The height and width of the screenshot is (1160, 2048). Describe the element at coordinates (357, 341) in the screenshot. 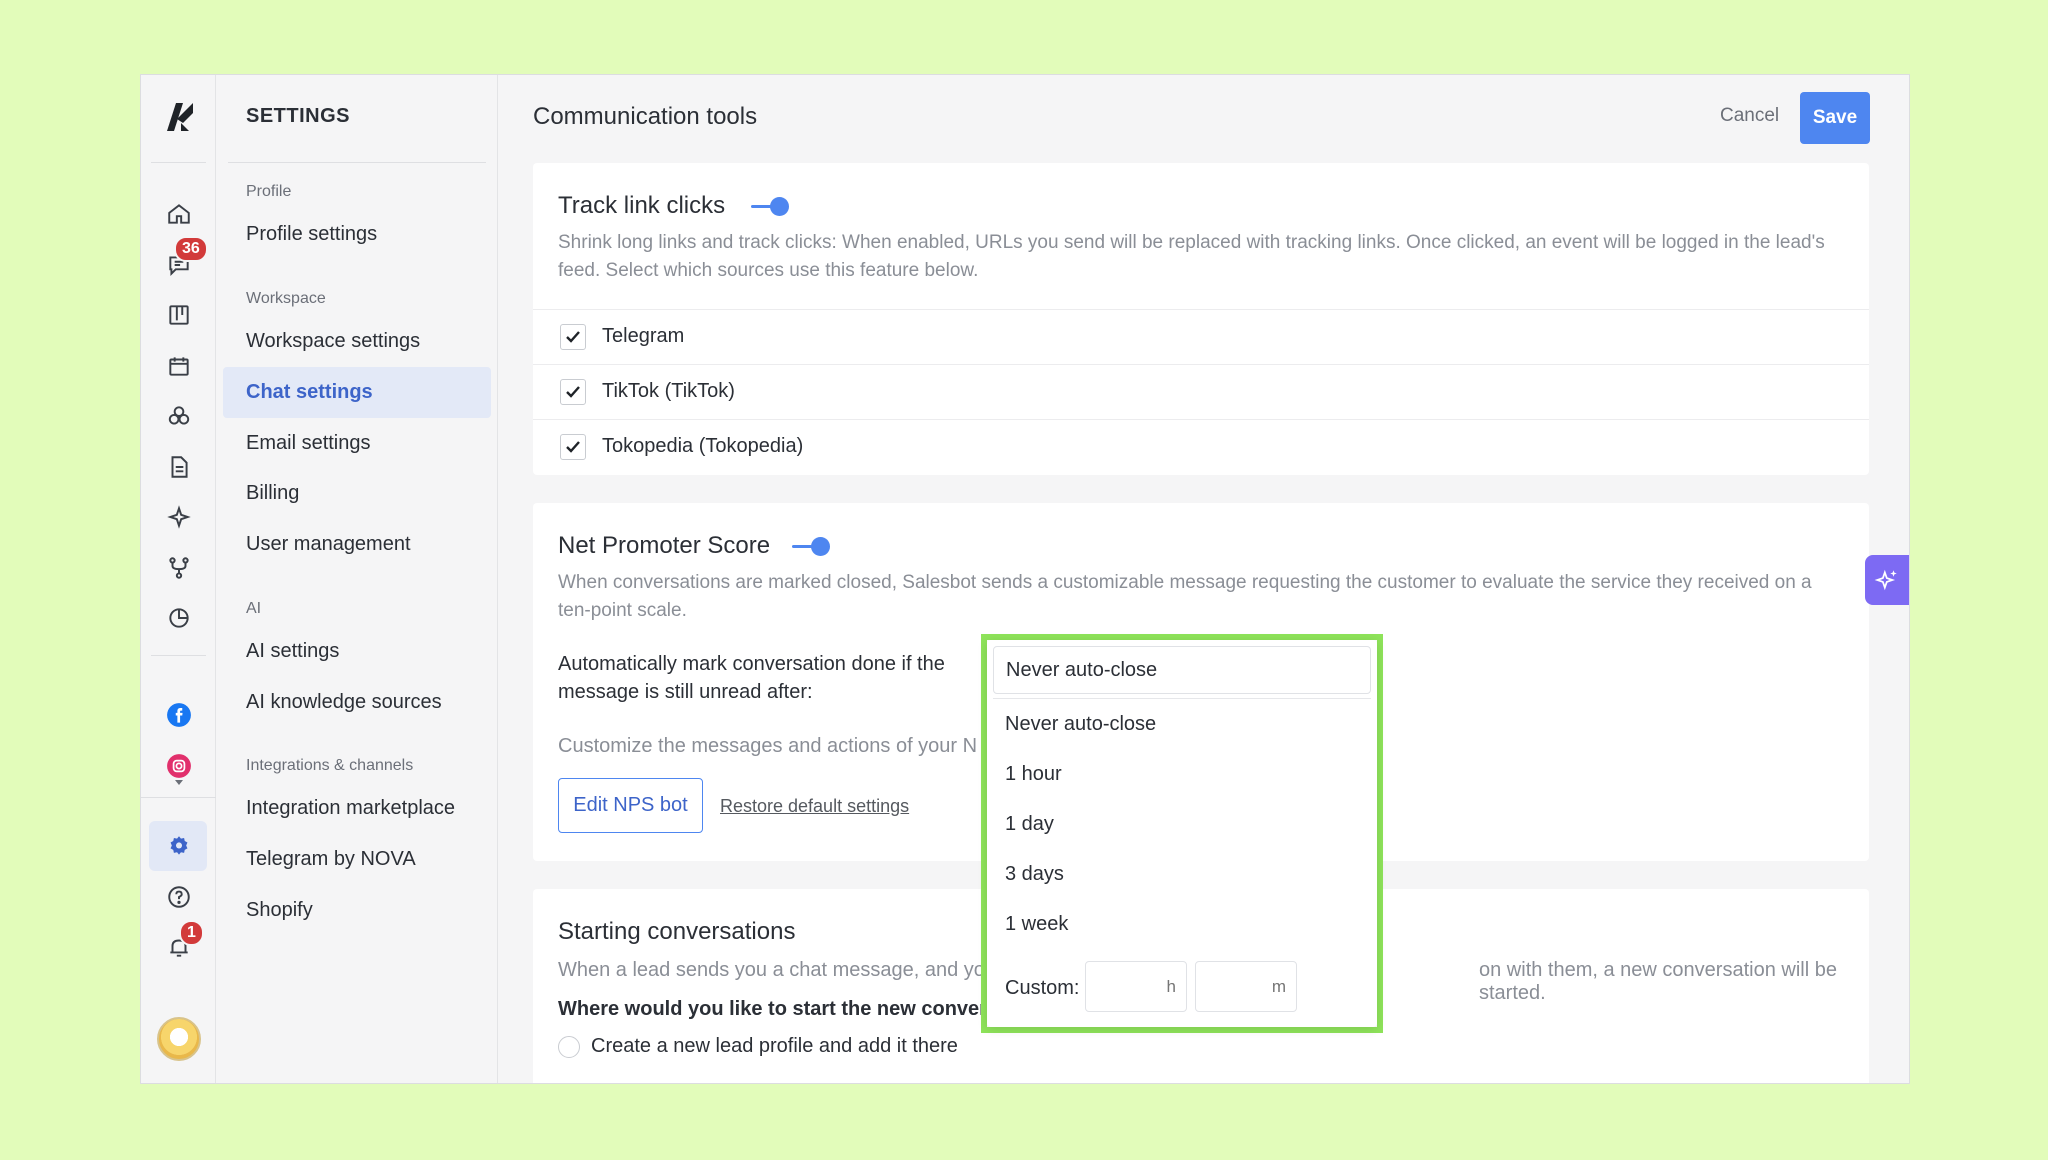

I see `nav-item-workspace-settings: Workspace settings` at that location.